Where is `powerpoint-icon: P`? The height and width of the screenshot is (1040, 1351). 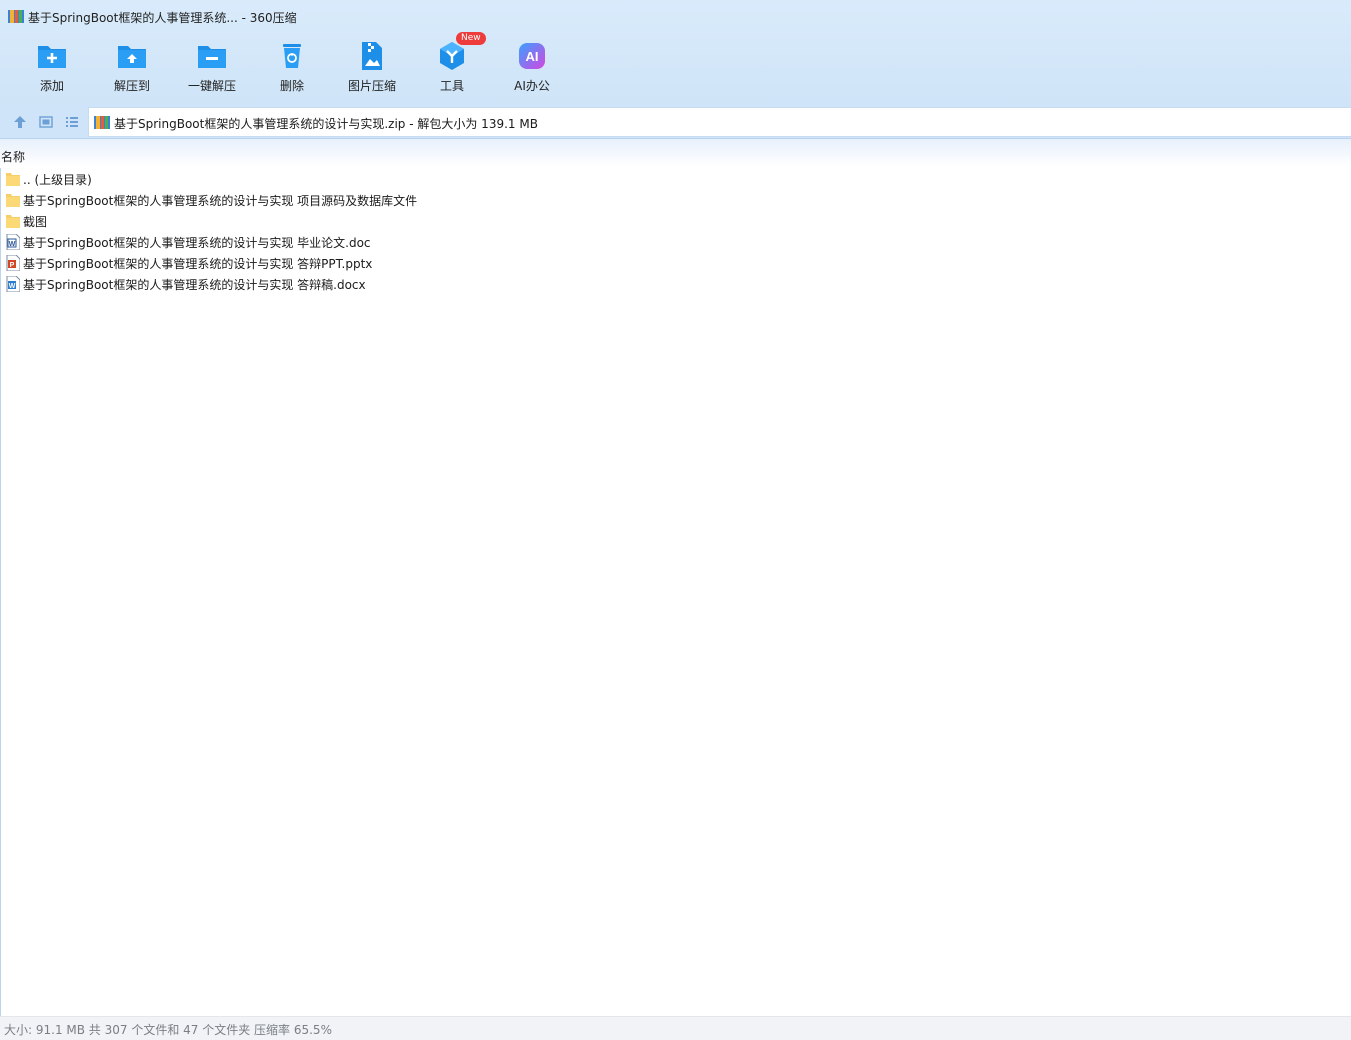 powerpoint-icon: P is located at coordinates (13, 263).